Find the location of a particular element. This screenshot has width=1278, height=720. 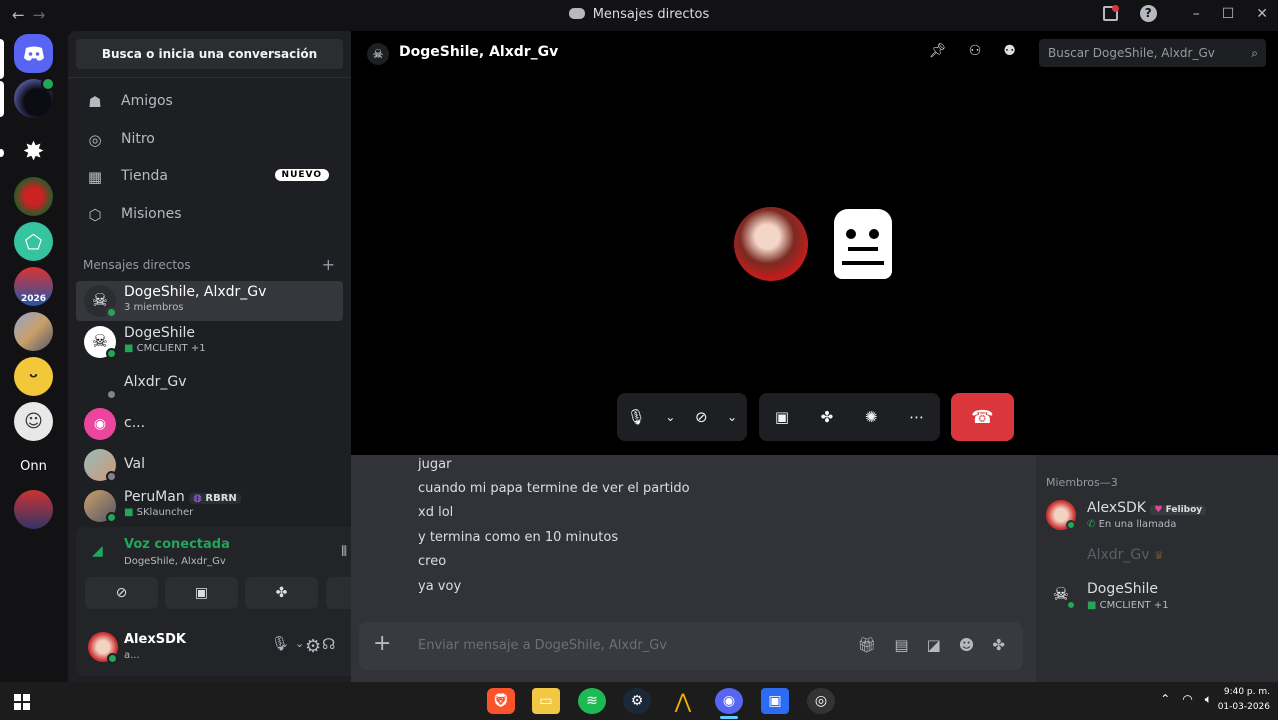

server-pentagon: ⬠ is located at coordinates (33, 241).